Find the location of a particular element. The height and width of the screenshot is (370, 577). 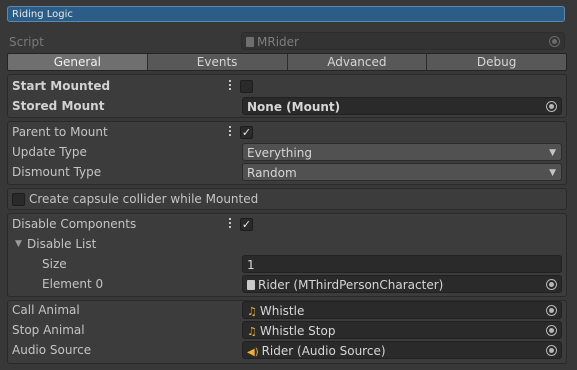

script-row: Script MRider is located at coordinates (288, 42).